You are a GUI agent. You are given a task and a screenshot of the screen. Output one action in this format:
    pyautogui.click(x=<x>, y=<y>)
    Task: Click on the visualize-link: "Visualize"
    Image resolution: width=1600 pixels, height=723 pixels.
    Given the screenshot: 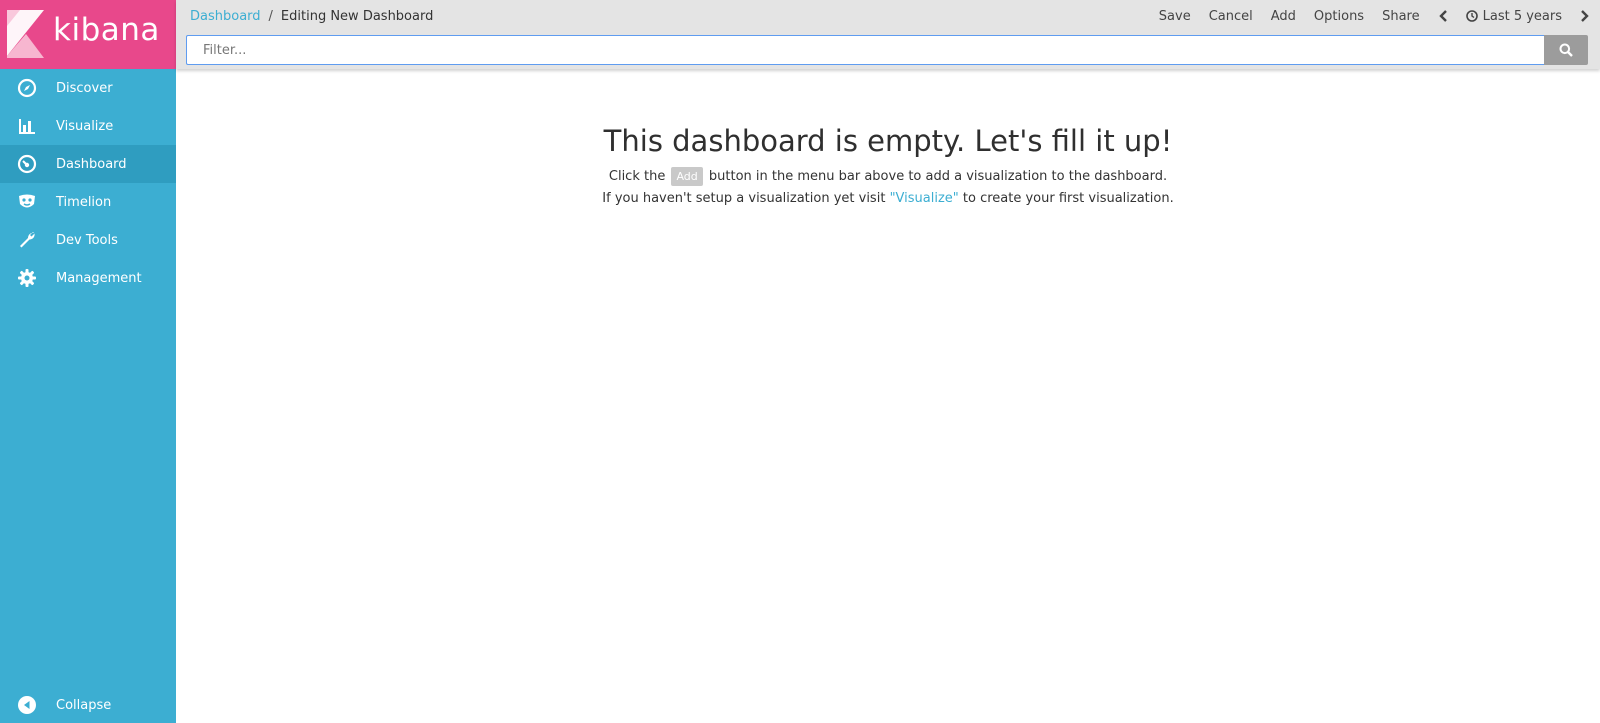 What is the action you would take?
    pyautogui.click(x=924, y=198)
    